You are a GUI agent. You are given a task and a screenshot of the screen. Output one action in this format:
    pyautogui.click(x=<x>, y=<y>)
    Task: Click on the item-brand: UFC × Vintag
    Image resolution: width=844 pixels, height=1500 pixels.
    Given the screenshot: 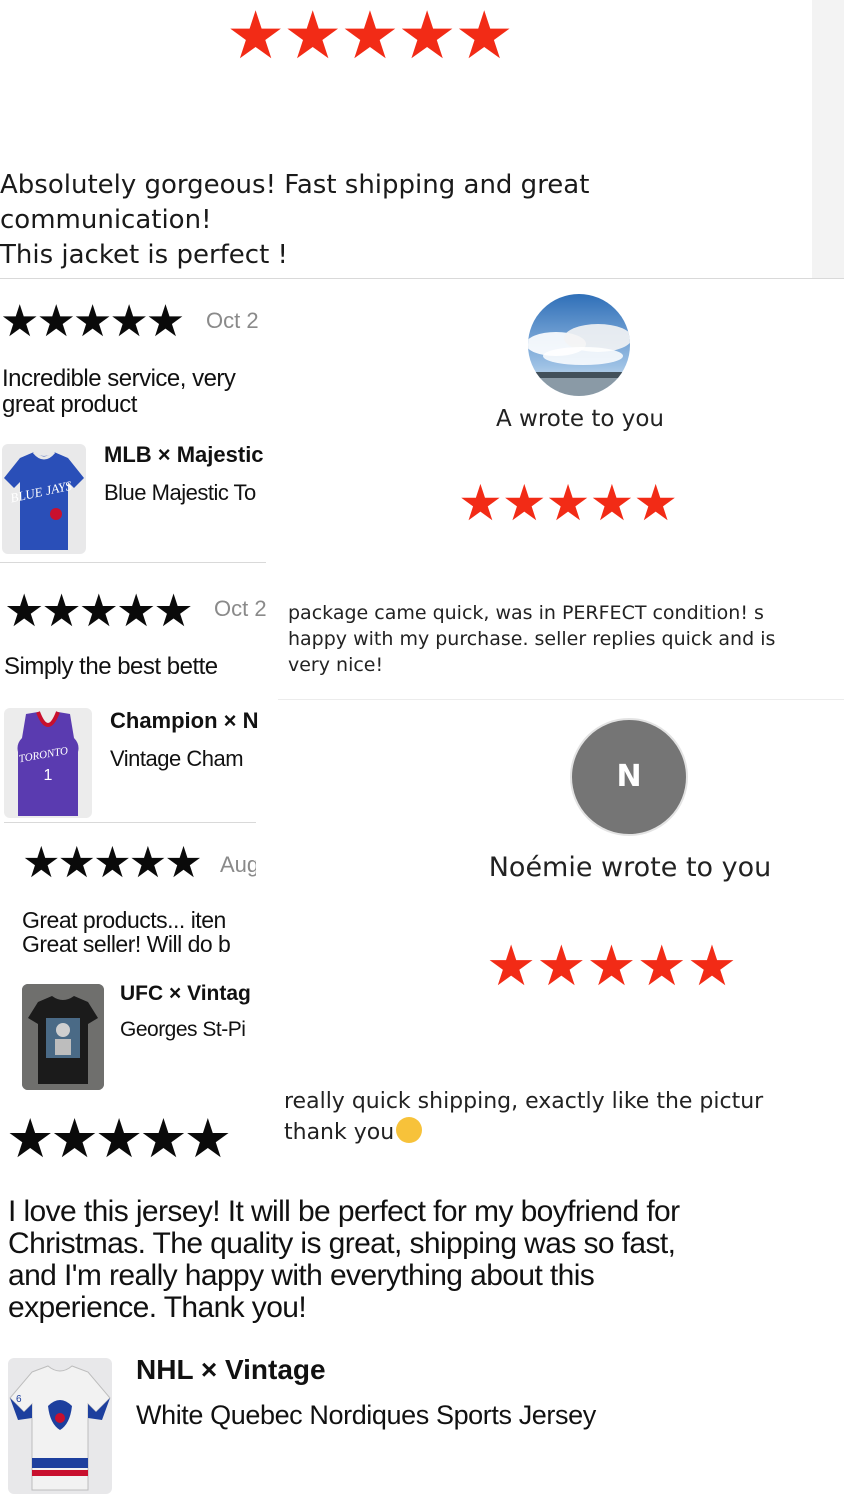 What is the action you would take?
    pyautogui.click(x=185, y=994)
    